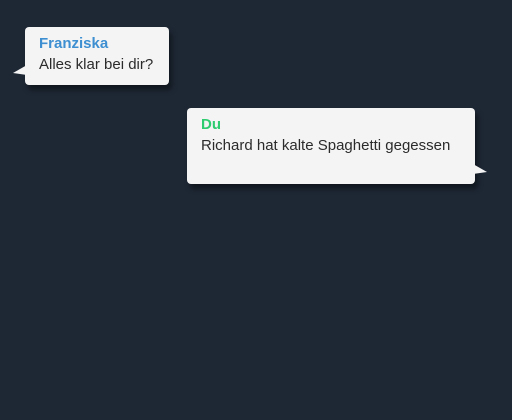  What do you see at coordinates (74, 43) in the screenshot?
I see `message-sender: Franziska` at bounding box center [74, 43].